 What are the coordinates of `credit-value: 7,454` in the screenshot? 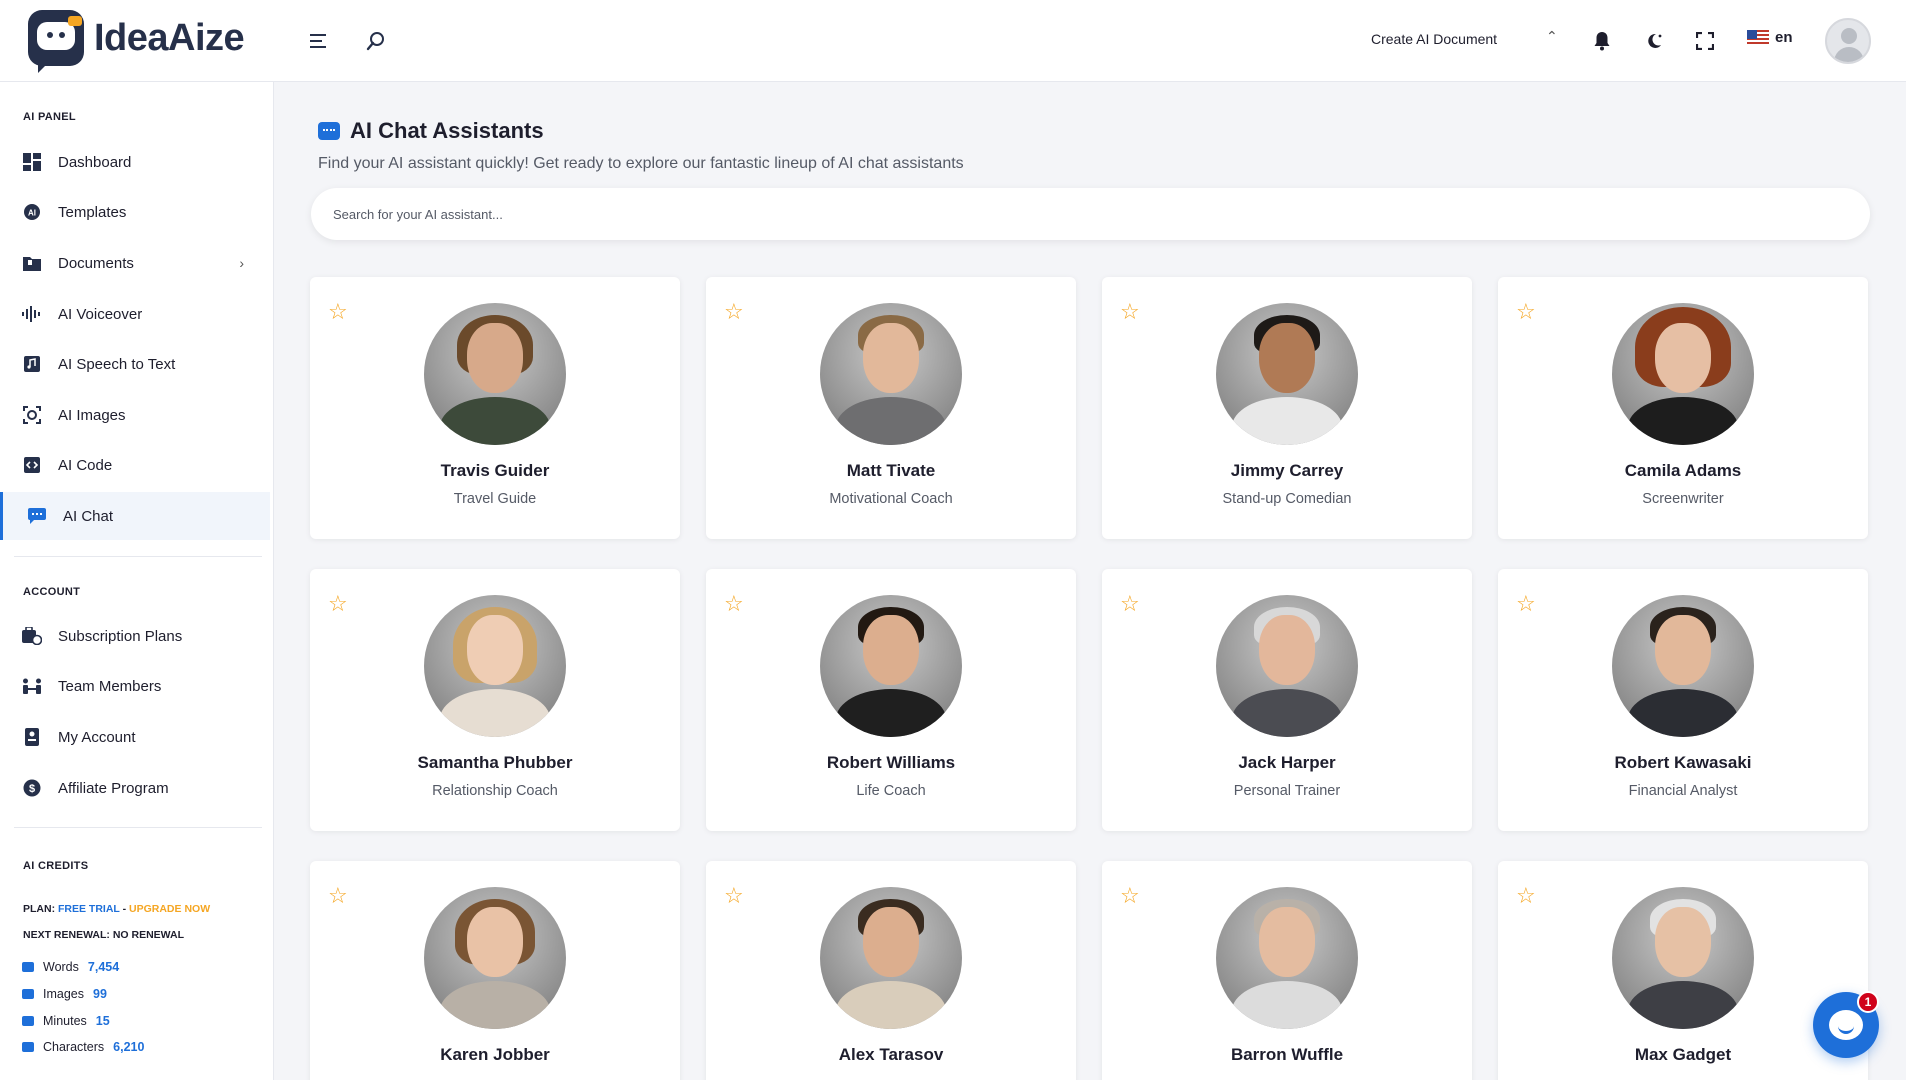 It's located at (103, 967).